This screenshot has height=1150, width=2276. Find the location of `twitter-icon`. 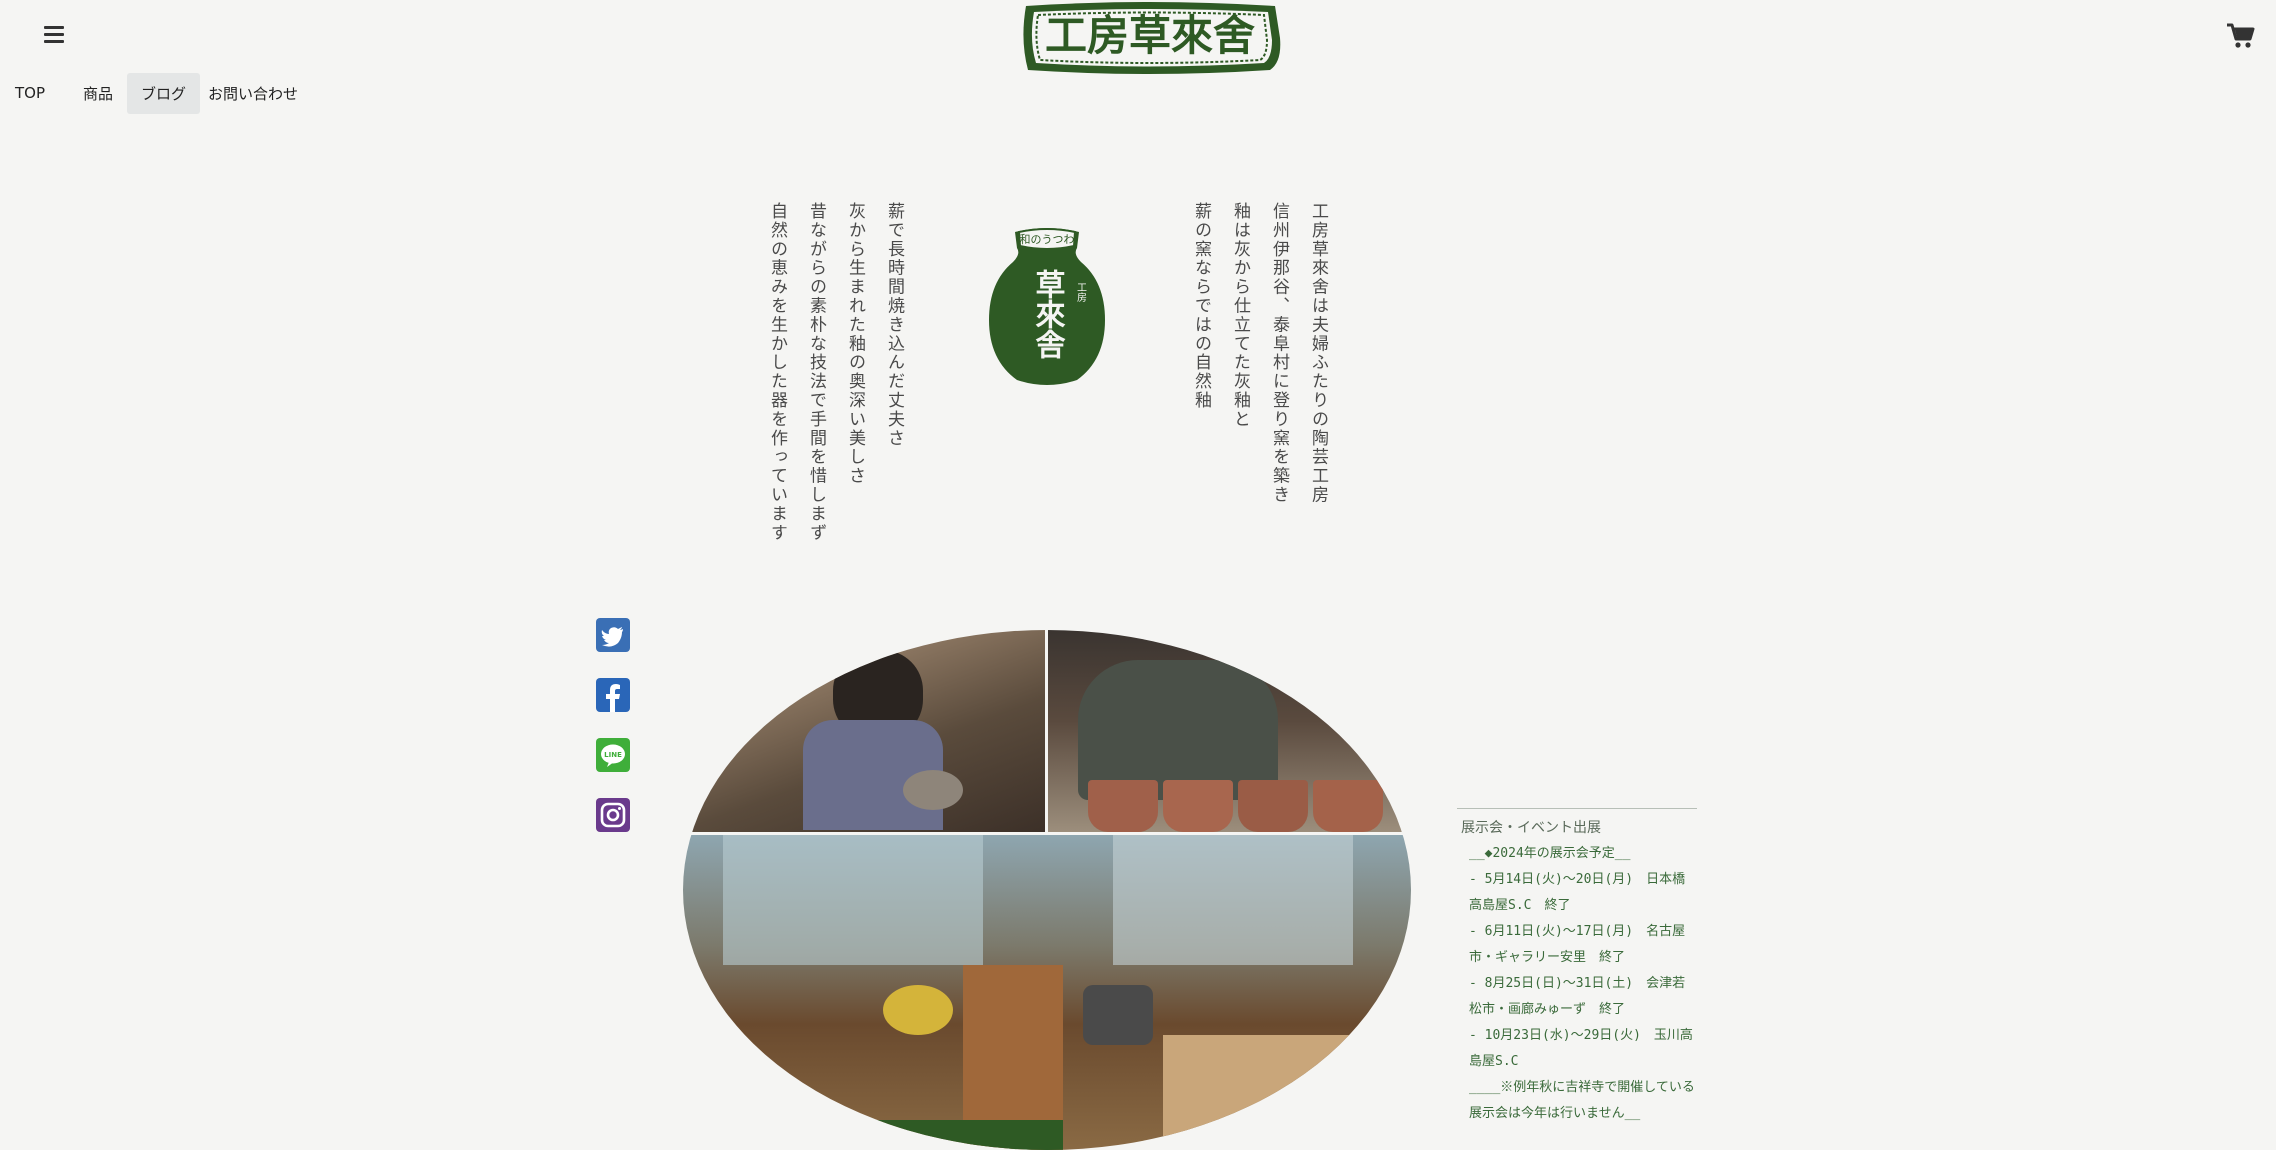

twitter-icon is located at coordinates (613, 635).